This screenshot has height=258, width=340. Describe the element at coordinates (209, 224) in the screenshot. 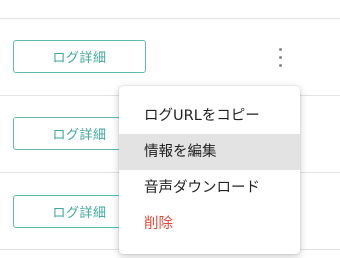

I see `menu-item-delete: 削除` at that location.